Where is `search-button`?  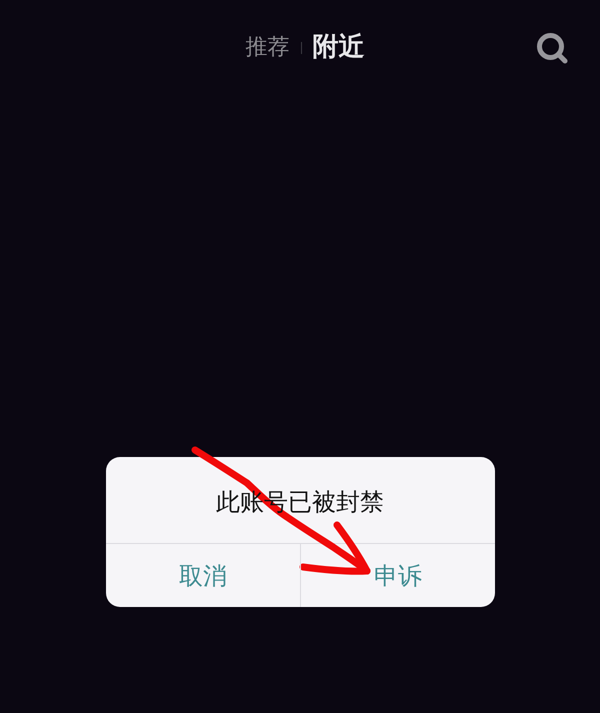
search-button is located at coordinates (552, 48).